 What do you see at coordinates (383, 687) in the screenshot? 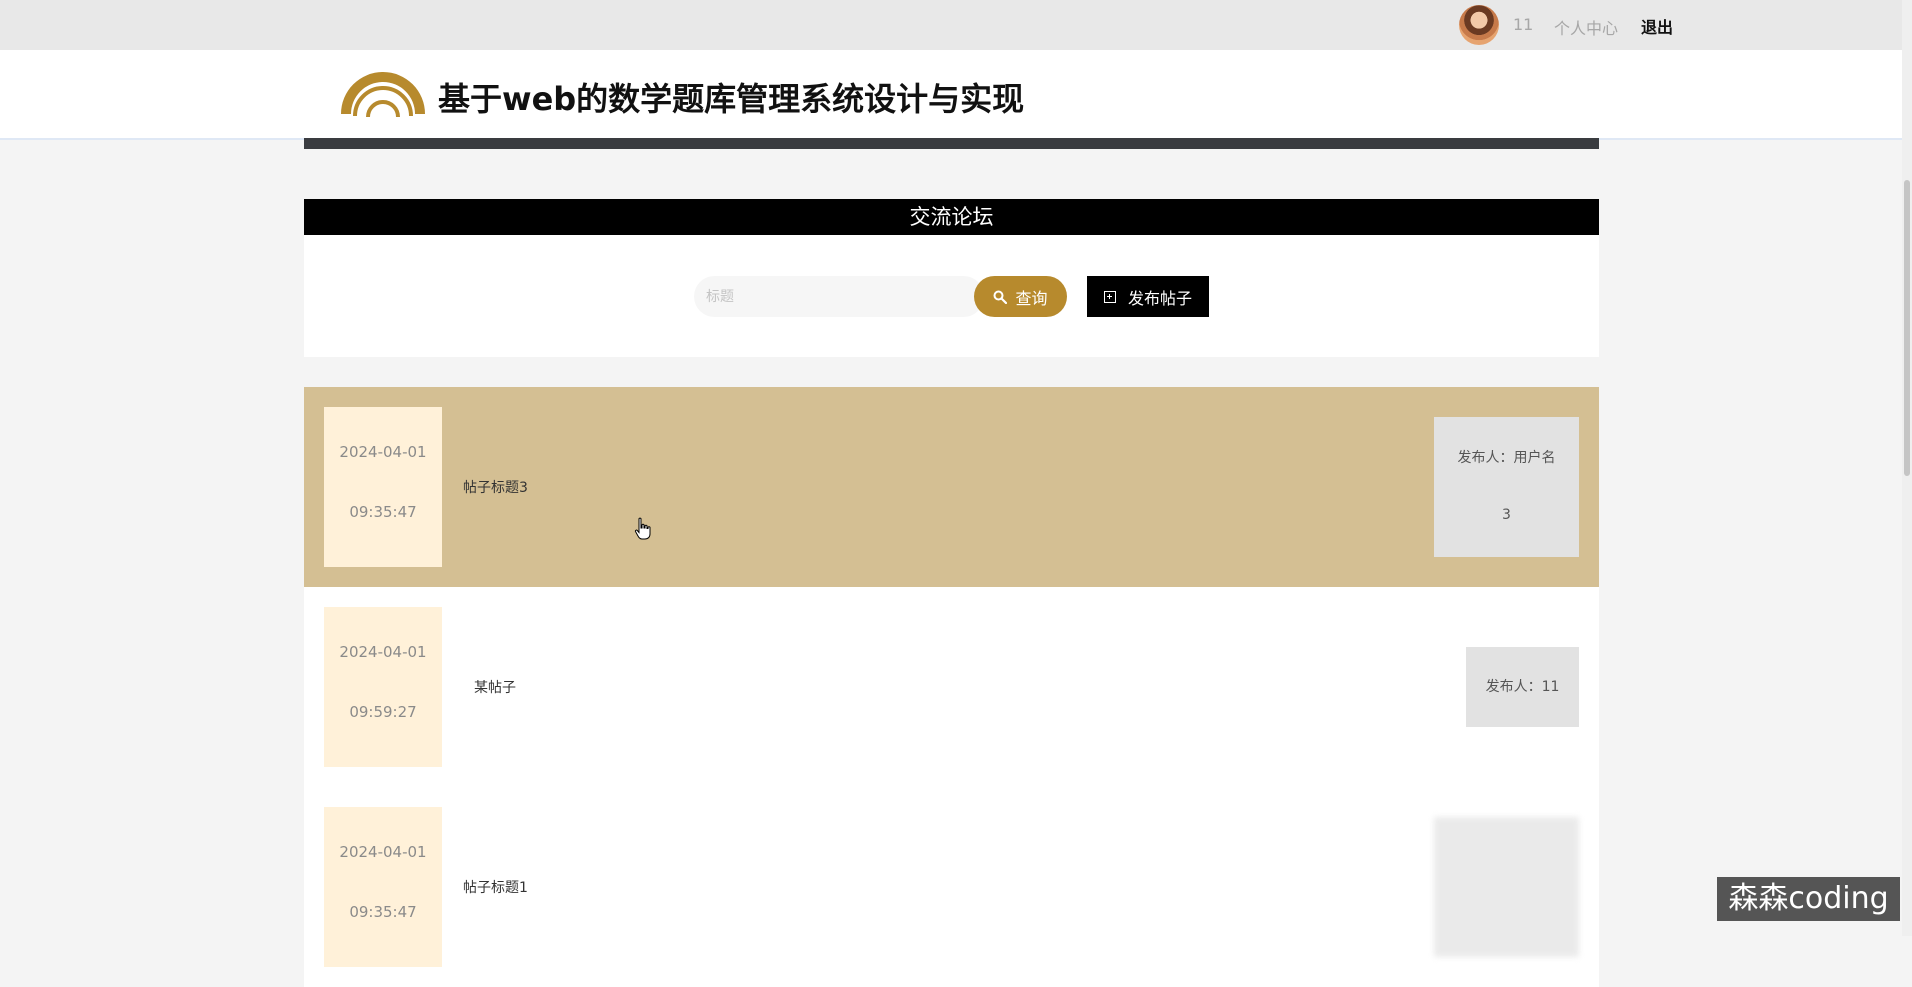
I see `post-date-box: 2024-04-01 09:59:27` at bounding box center [383, 687].